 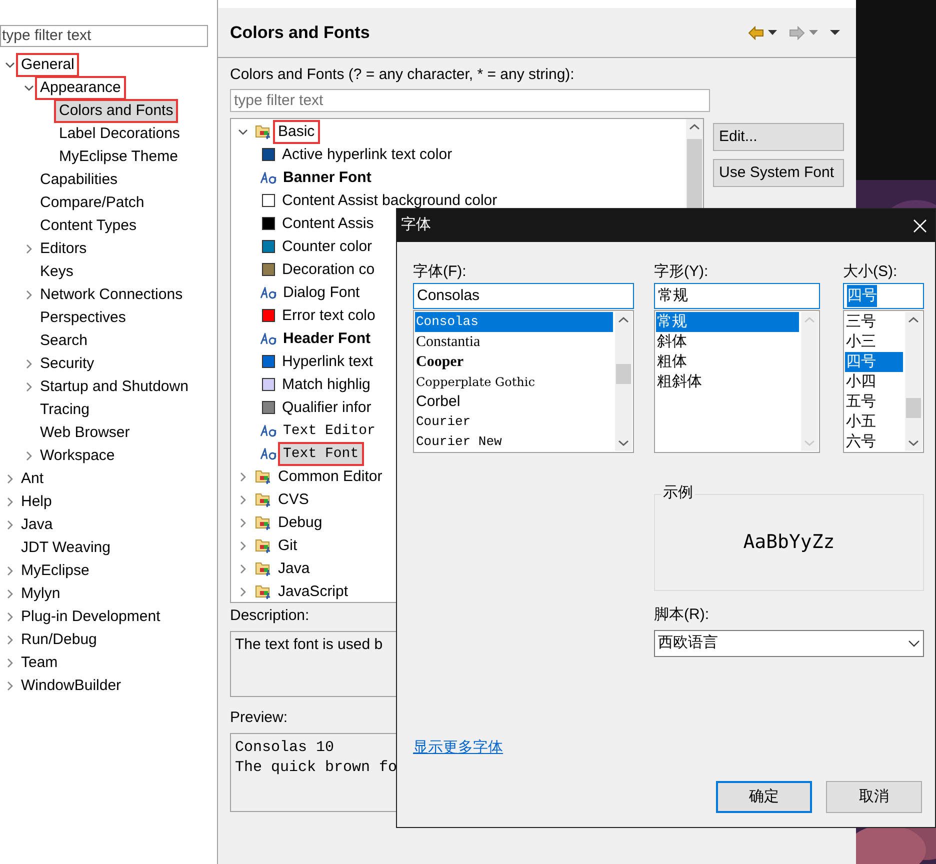 I want to click on list-option: Copperplate Gothic, so click(x=514, y=382).